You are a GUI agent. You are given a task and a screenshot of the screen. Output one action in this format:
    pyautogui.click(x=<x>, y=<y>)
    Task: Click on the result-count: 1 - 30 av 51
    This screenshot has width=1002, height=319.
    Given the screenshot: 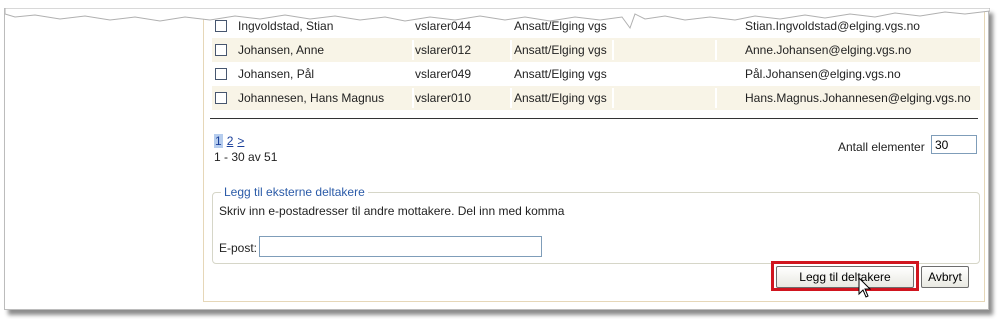 What is the action you would take?
    pyautogui.click(x=246, y=157)
    